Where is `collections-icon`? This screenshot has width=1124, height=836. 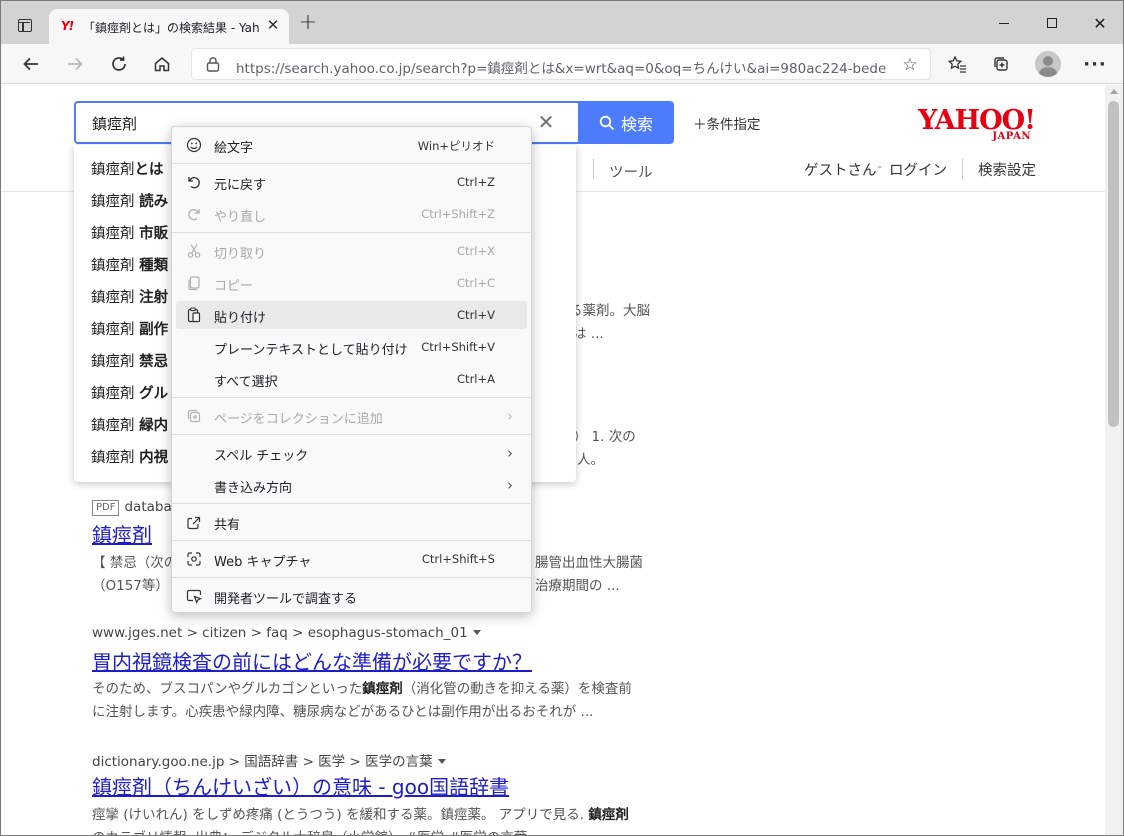
collections-icon is located at coordinates (1001, 64).